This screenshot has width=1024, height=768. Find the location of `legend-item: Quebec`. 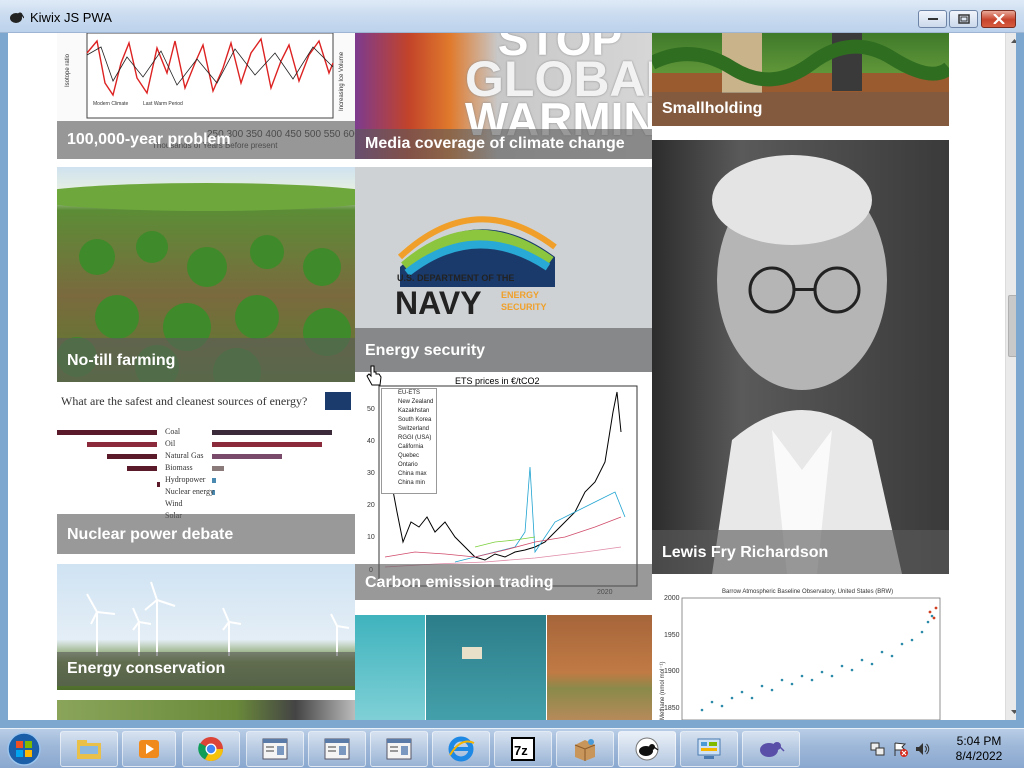

legend-item: Quebec is located at coordinates (409, 456).